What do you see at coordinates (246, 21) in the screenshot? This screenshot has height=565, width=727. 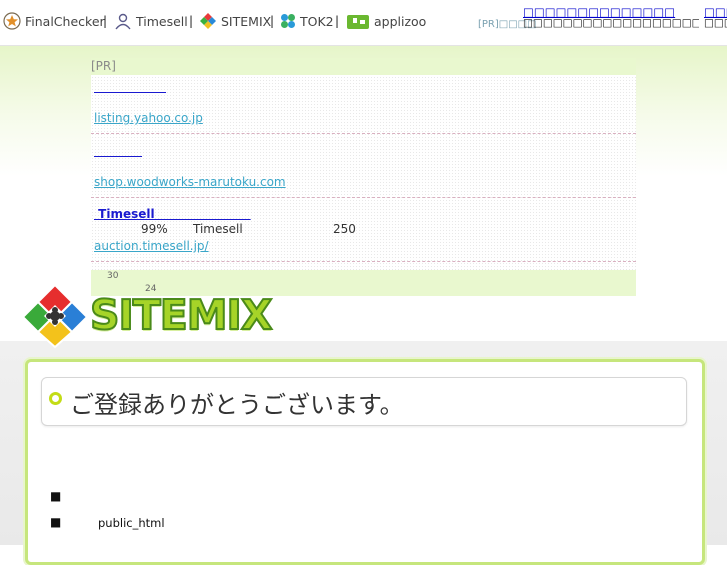 I see `nav-label: SITEMIX` at bounding box center [246, 21].